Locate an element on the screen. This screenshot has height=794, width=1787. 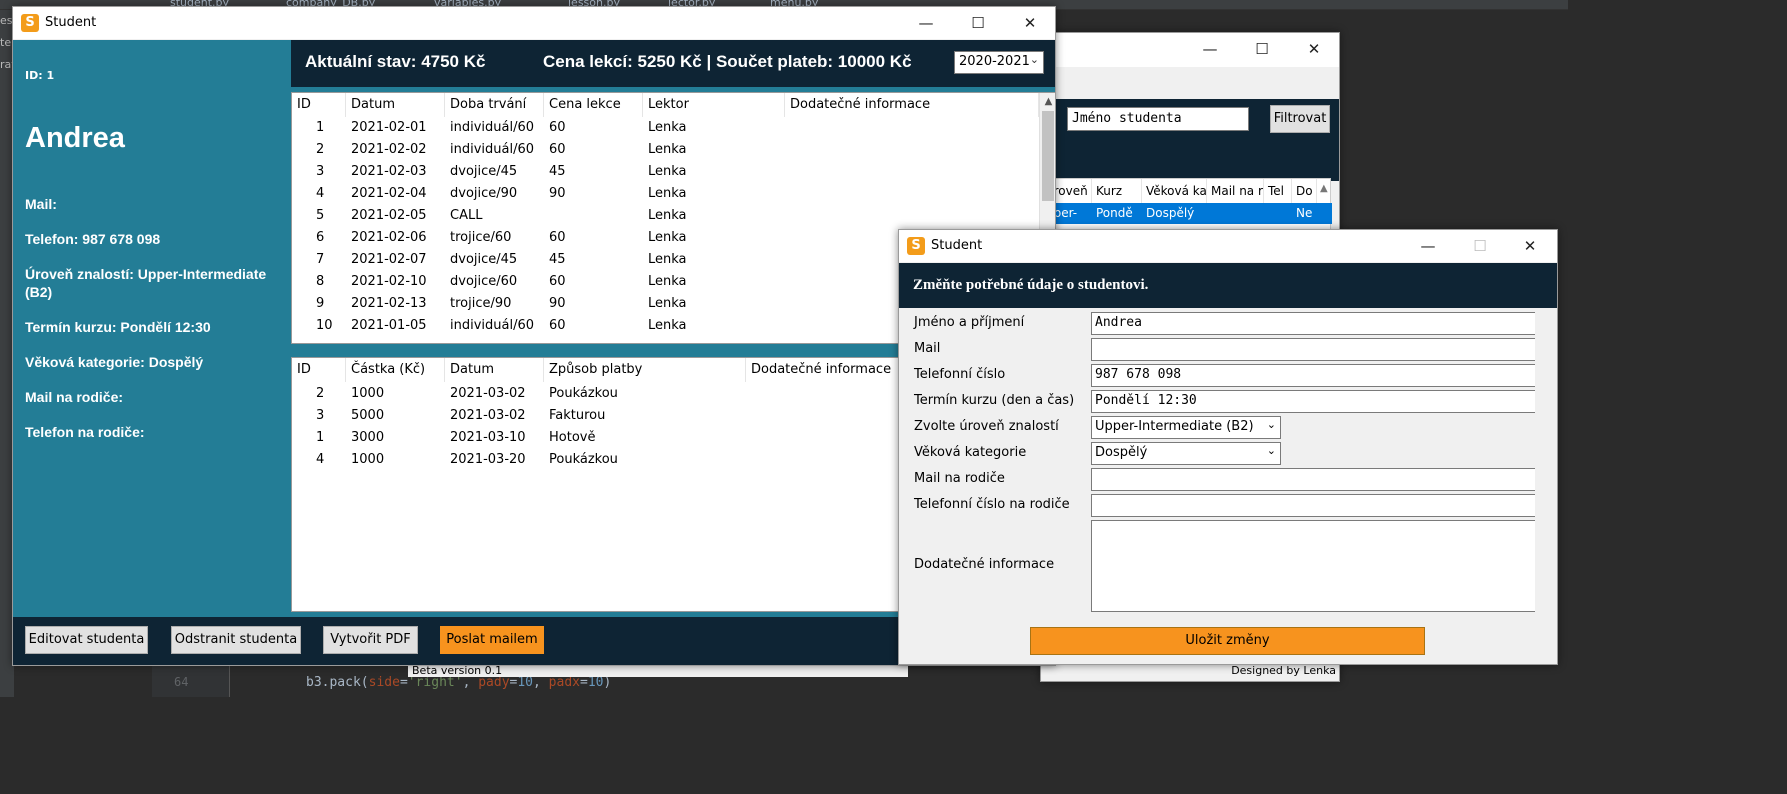
table-cell: 8 is located at coordinates (320, 281).